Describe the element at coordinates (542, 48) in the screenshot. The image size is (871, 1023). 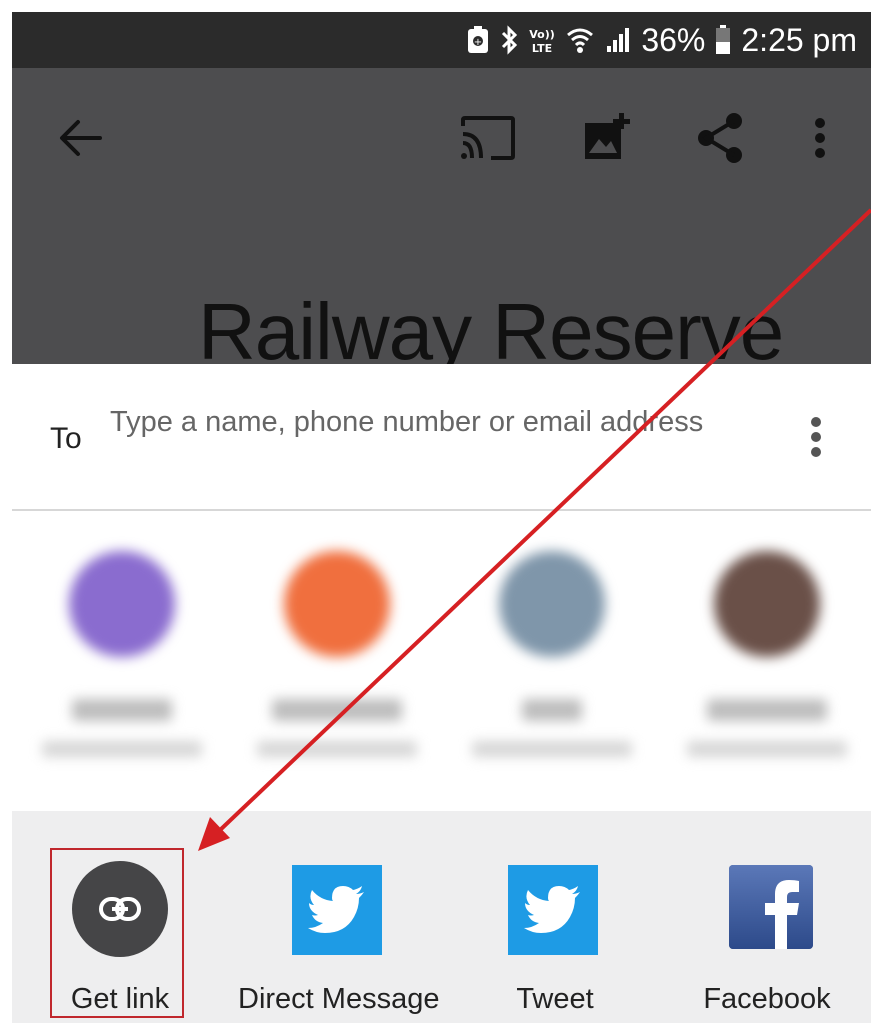
I see `svg-text: LTE` at that location.